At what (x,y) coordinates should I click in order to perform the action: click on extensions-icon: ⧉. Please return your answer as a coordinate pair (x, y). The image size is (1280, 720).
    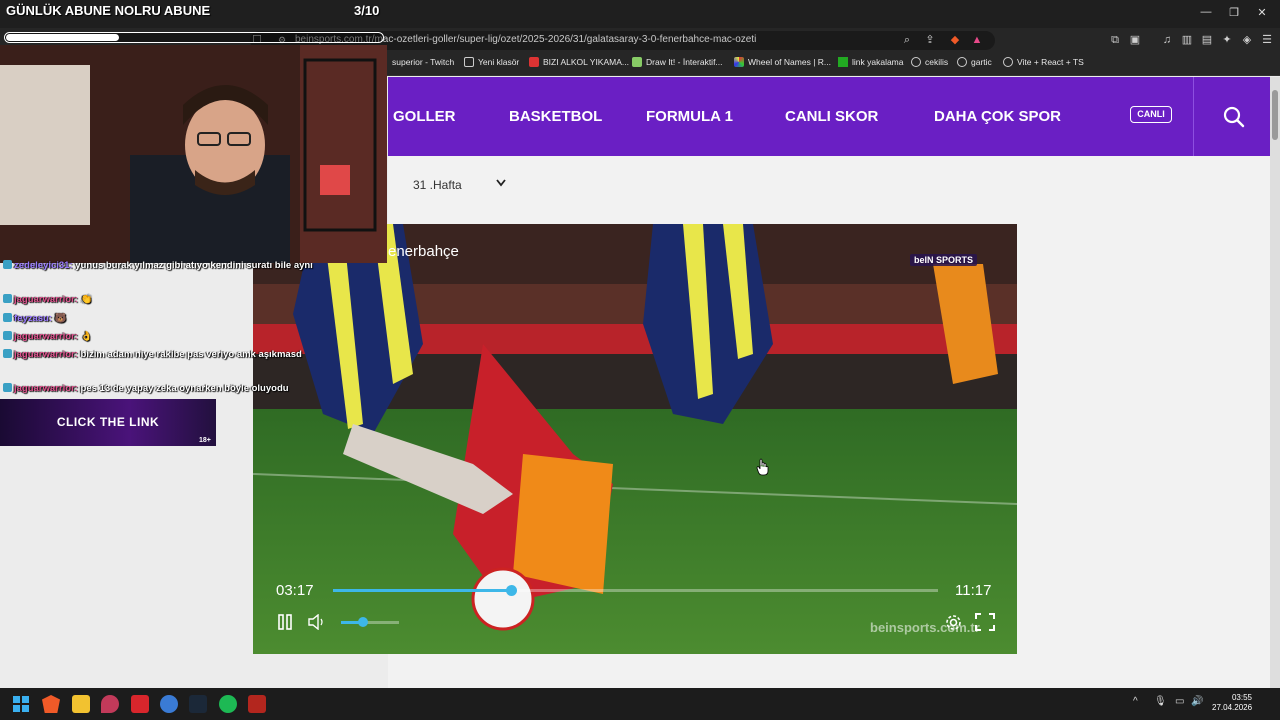
    Looking at the image, I should click on (1115, 40).